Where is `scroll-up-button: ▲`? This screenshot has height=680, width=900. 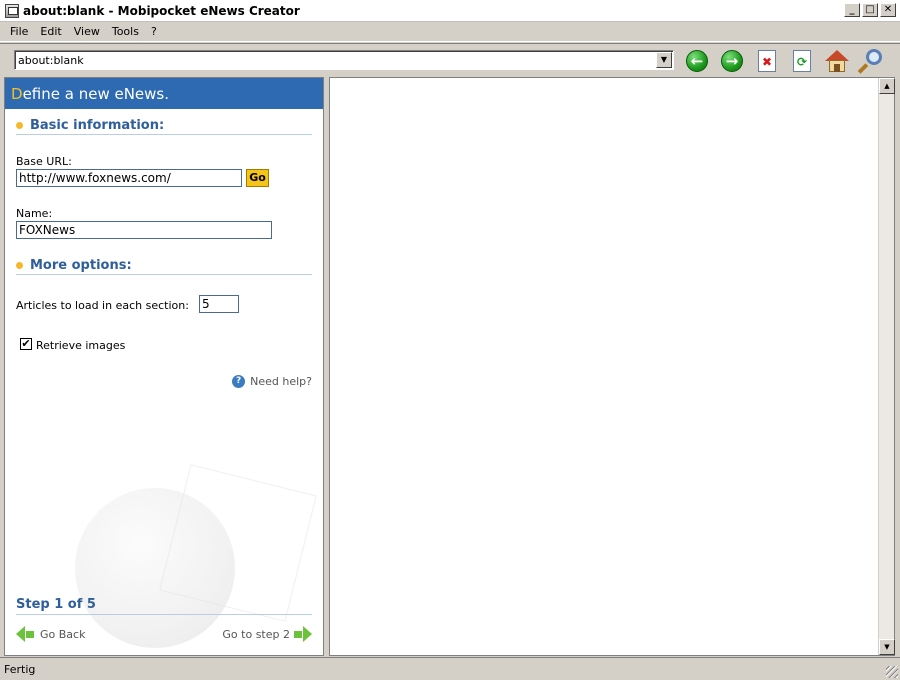
scroll-up-button: ▲ is located at coordinates (887, 86).